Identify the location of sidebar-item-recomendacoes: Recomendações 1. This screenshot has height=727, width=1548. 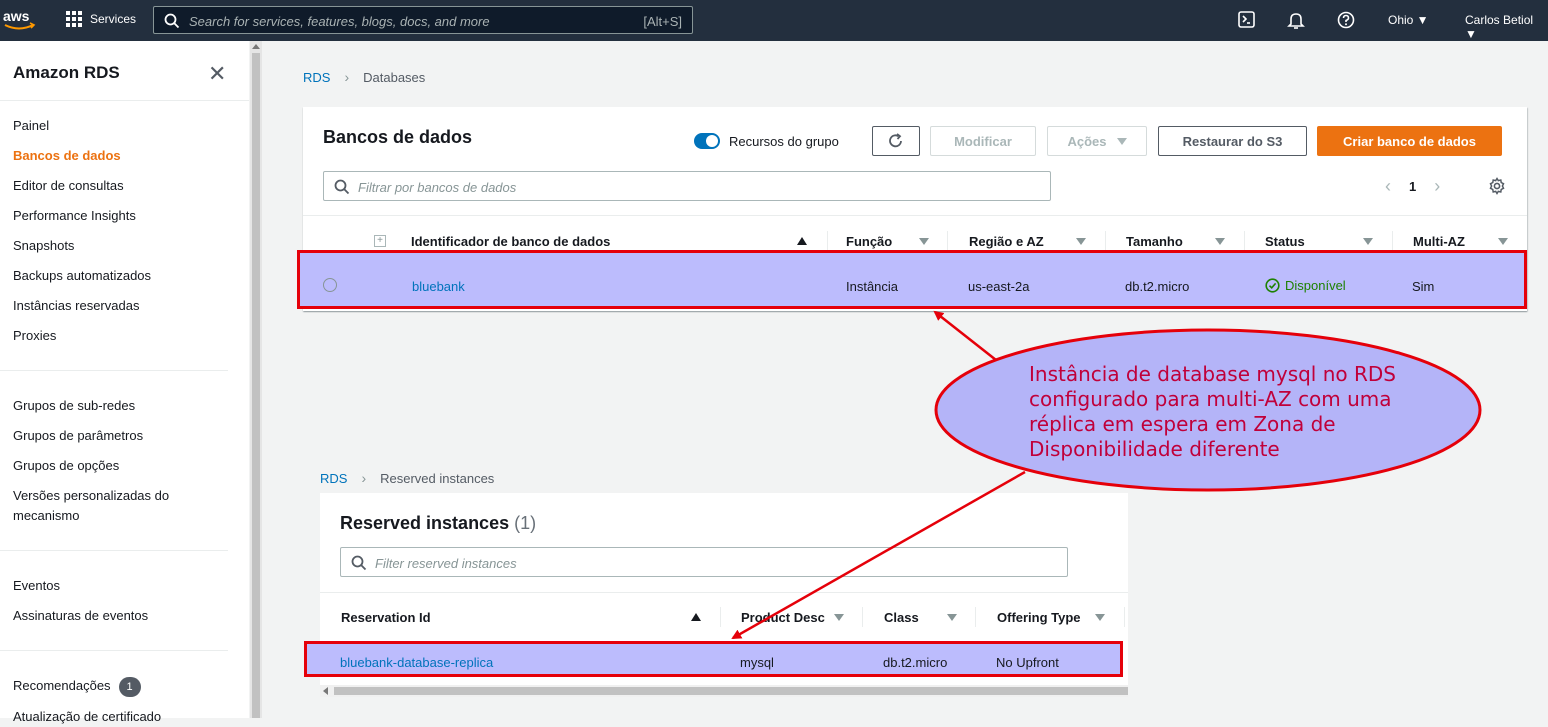
(123, 686).